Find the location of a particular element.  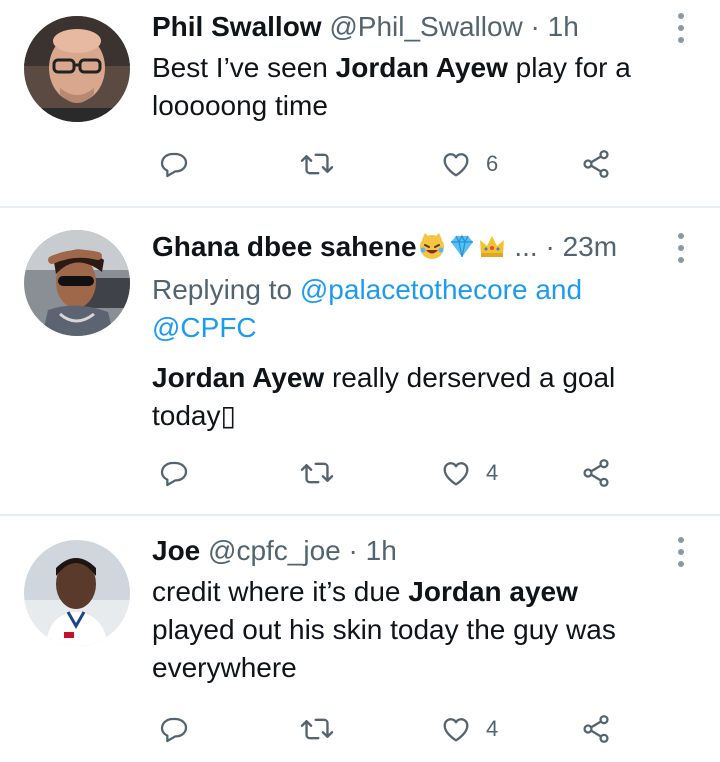

display-name: Phil Swallow is located at coordinates (237, 26).